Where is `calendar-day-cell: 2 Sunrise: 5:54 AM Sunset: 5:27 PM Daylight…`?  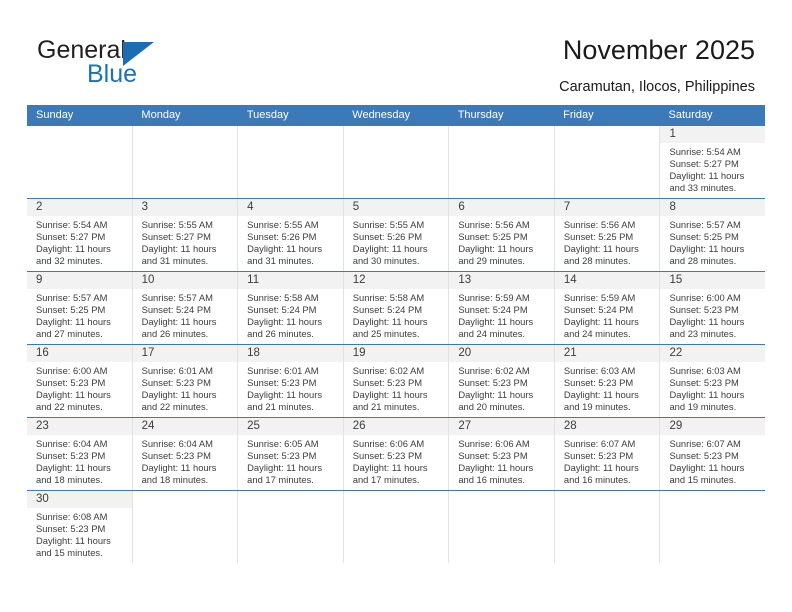
calendar-day-cell: 2 Sunrise: 5:54 AM Sunset: 5:27 PM Daylight… is located at coordinates (79, 235).